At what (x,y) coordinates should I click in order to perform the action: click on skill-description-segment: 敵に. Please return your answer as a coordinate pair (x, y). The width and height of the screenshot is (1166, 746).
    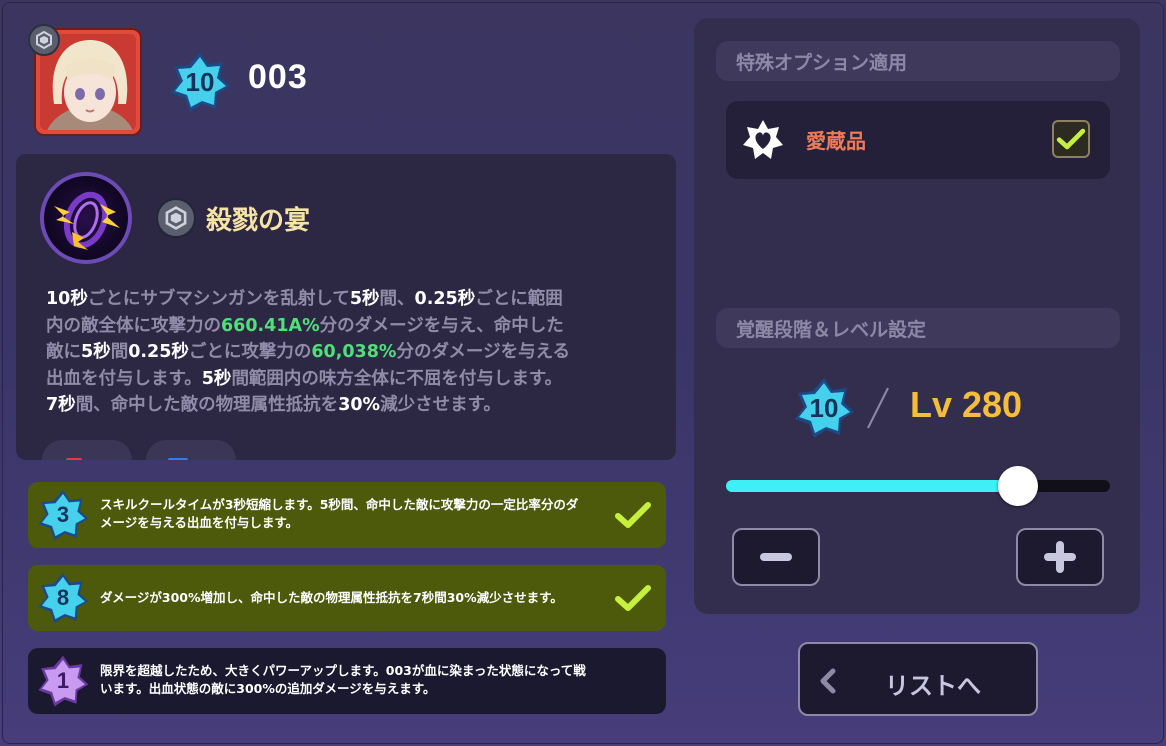
    Looking at the image, I should click on (63, 352).